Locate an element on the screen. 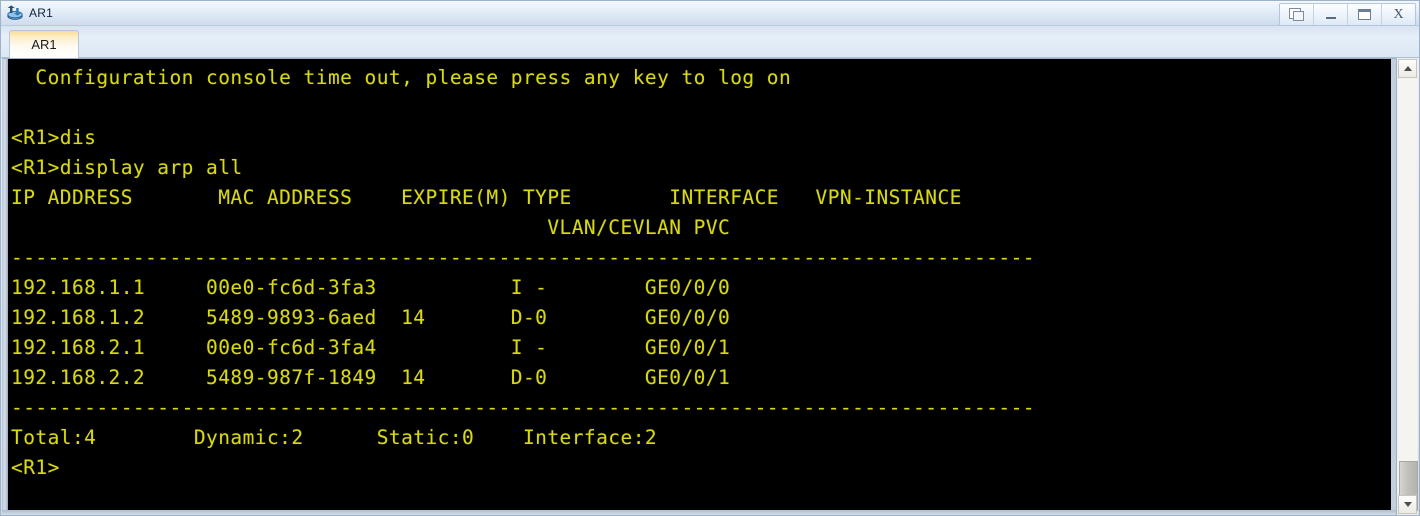 This screenshot has width=1420, height=516. minimize-button is located at coordinates (1331, 14).